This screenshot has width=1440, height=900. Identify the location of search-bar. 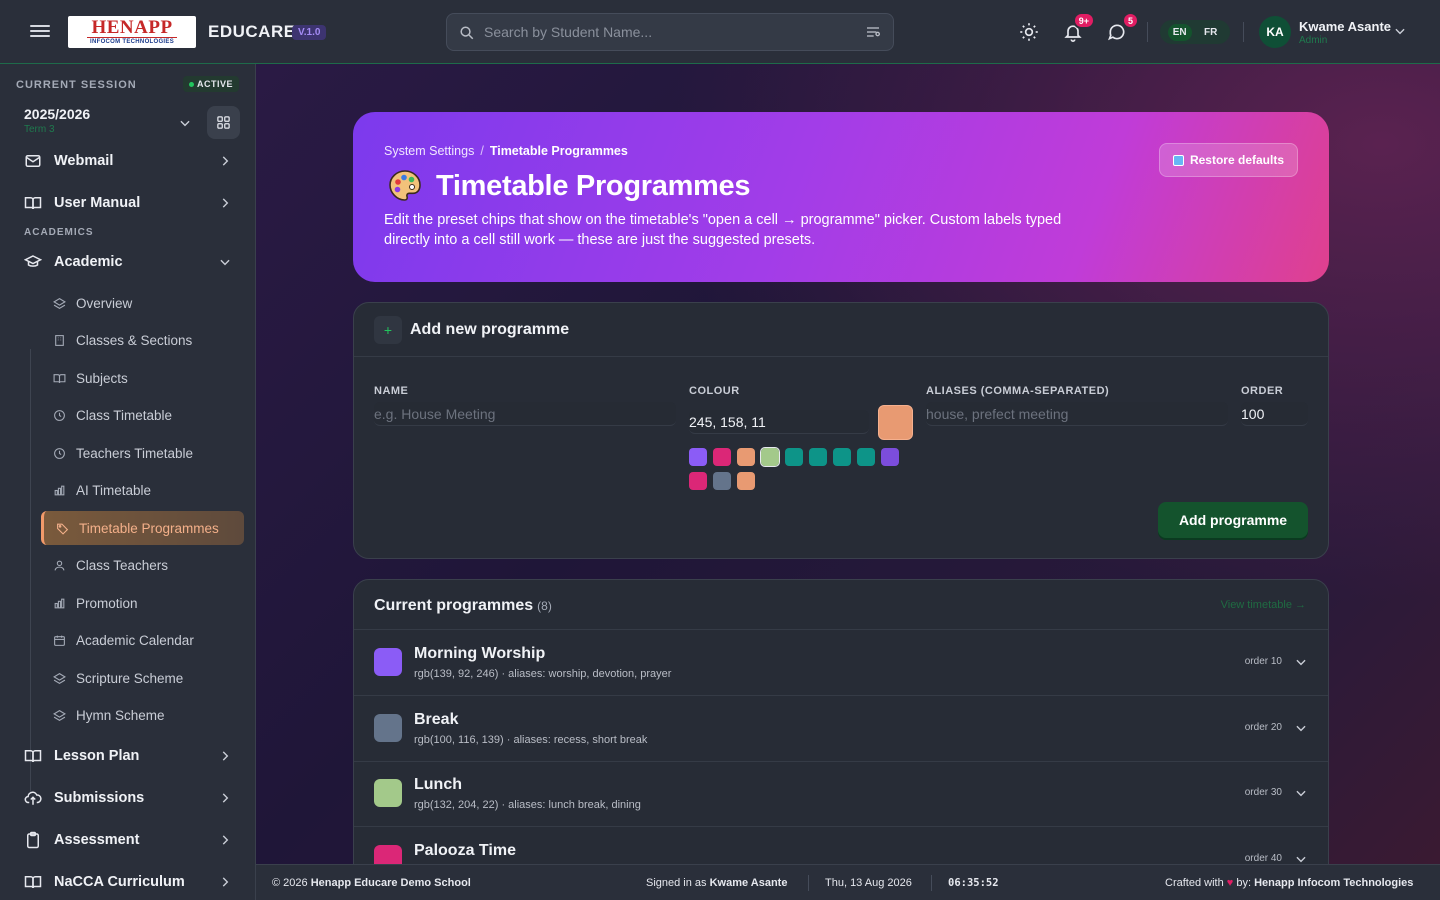
(670, 32).